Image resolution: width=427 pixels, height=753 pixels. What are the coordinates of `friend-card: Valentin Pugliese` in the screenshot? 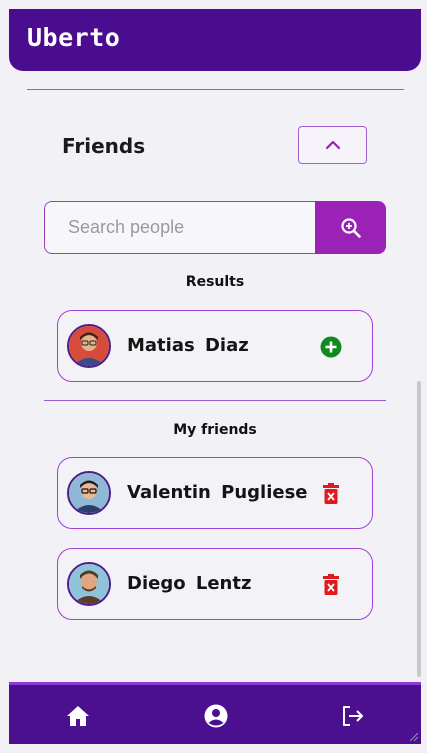 It's located at (215, 493).